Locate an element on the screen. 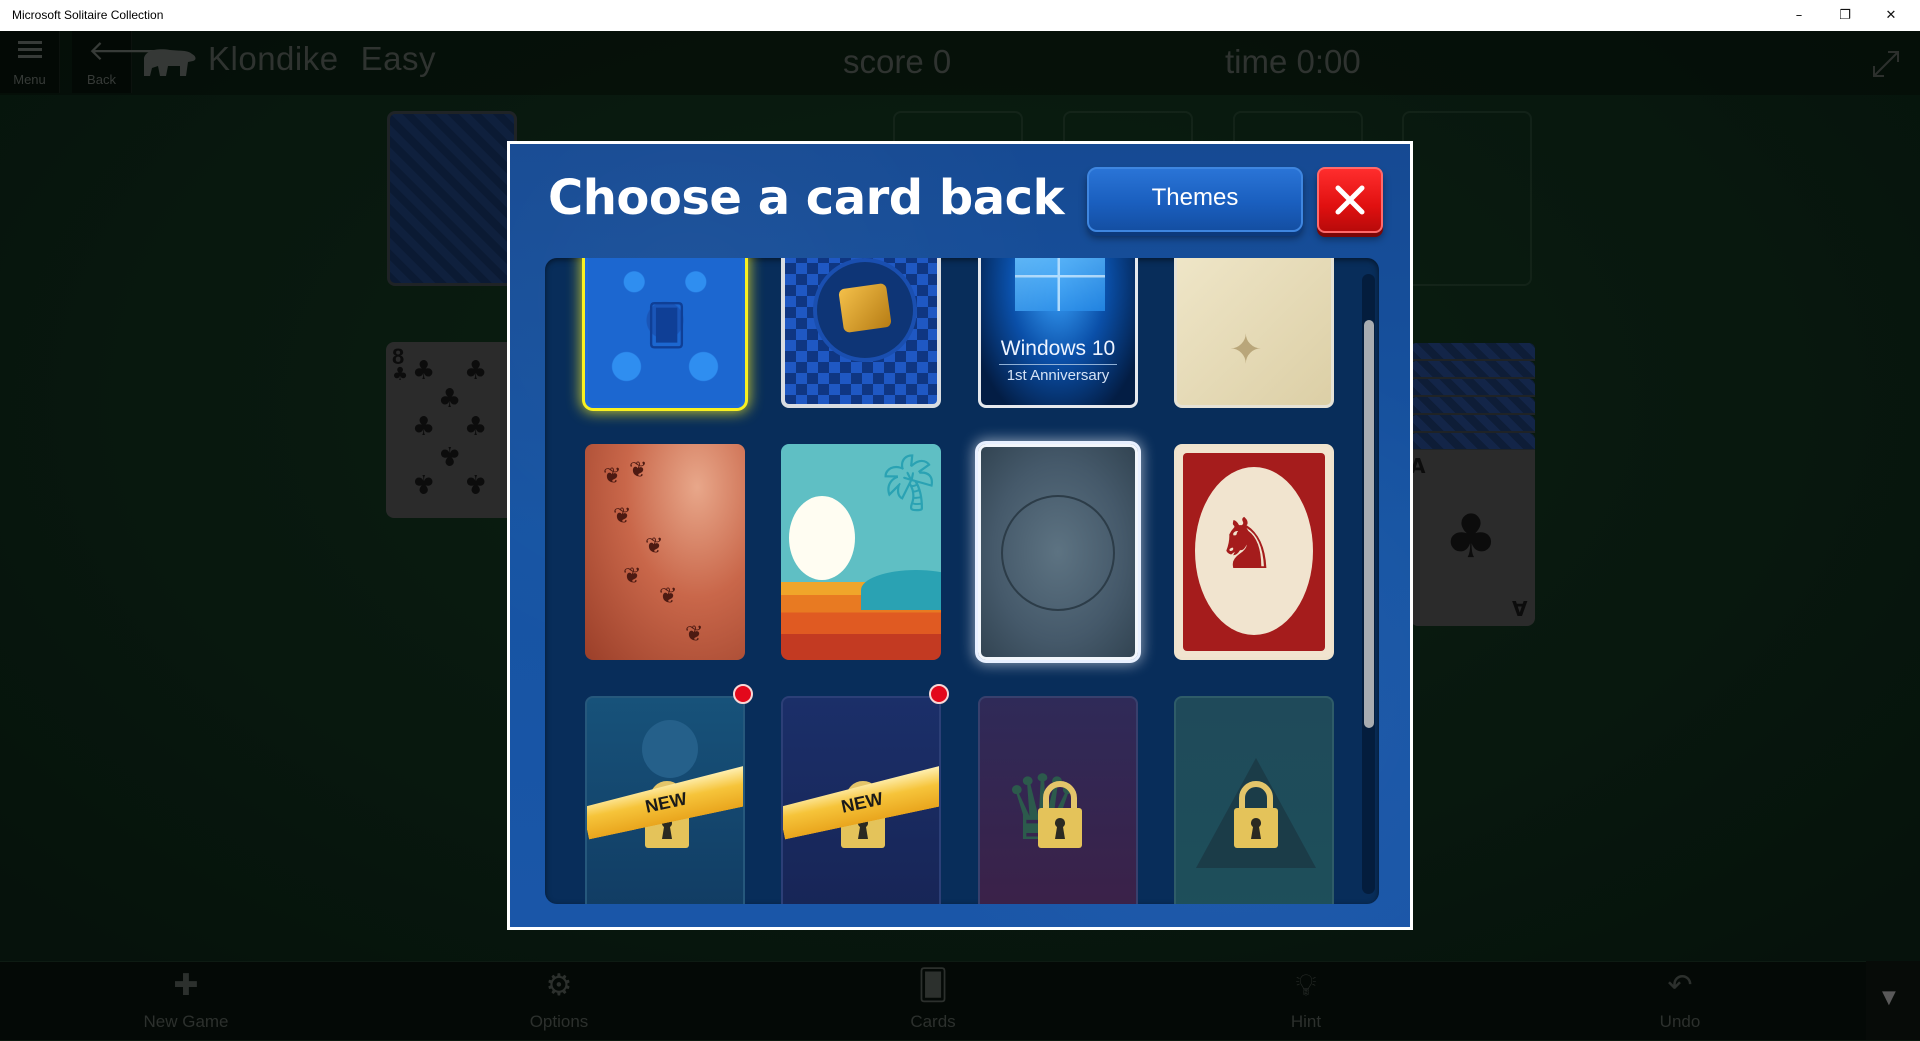 The height and width of the screenshot is (1041, 1920). themes-button: Themes is located at coordinates (1195, 199).